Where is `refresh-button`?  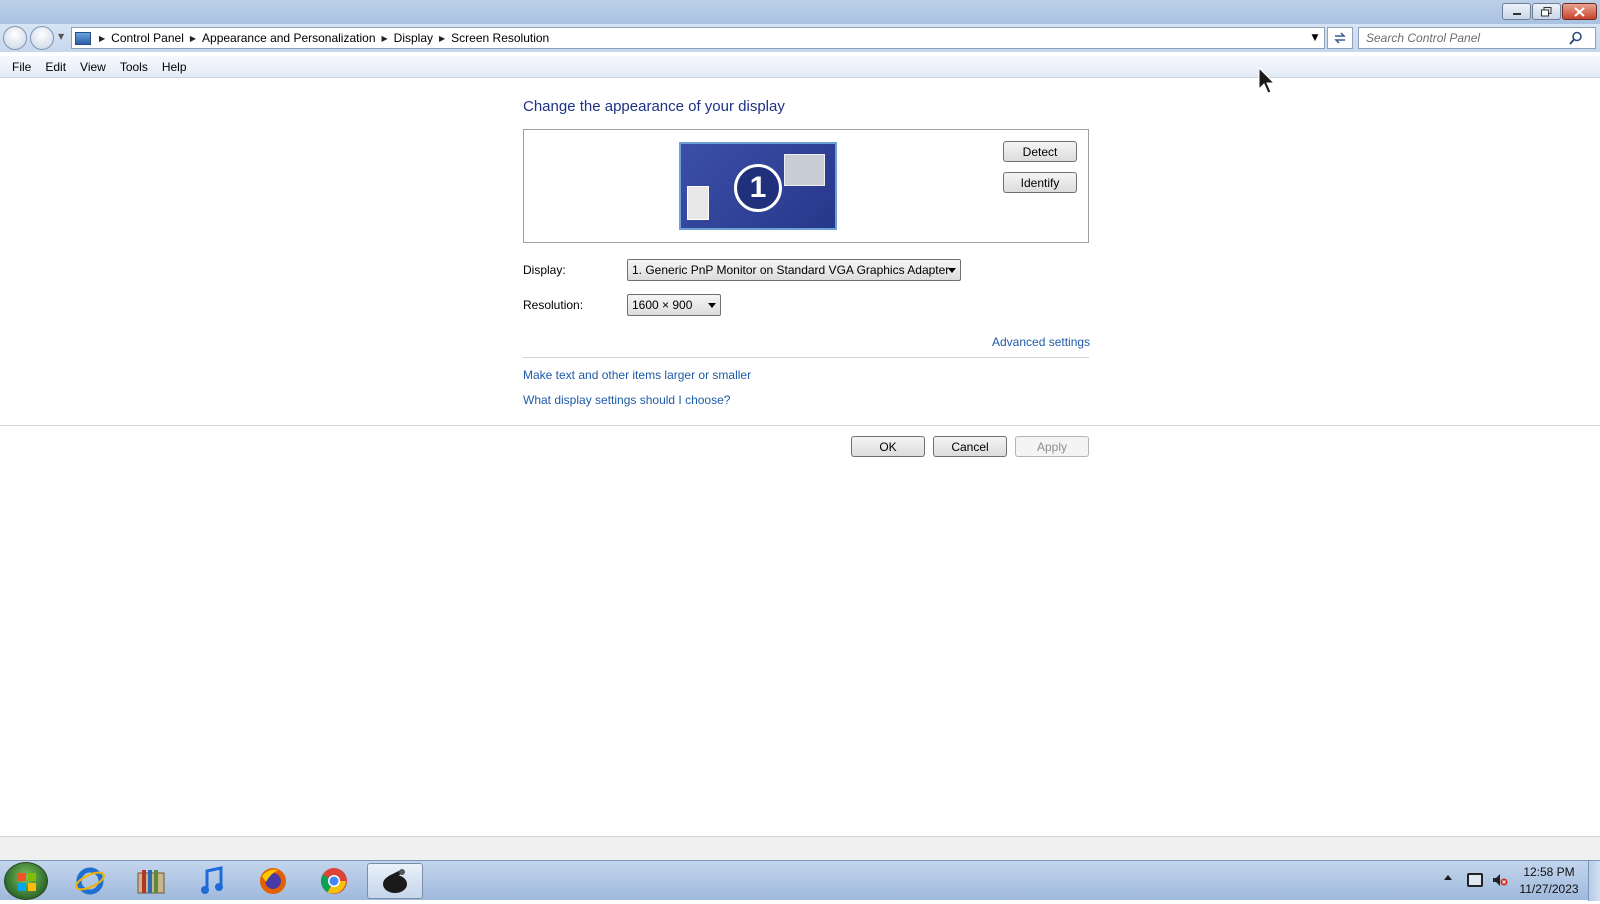 refresh-button is located at coordinates (1340, 38).